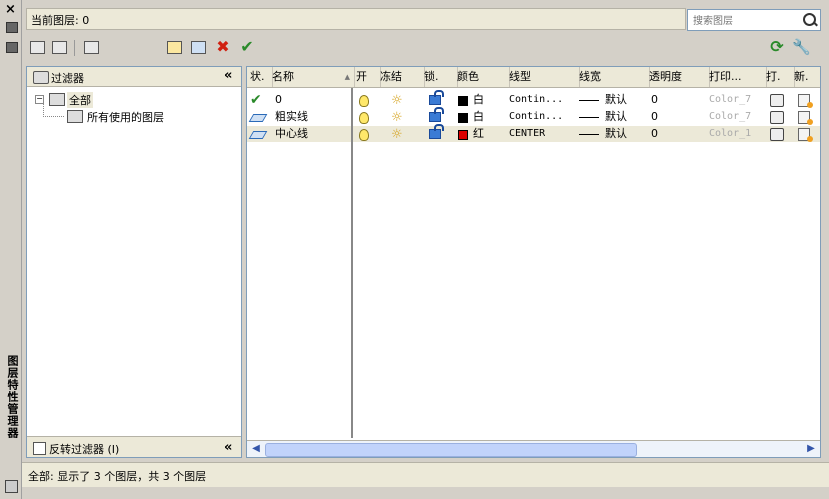  I want to click on sort-arrow-icon: ▲, so click(347, 77).